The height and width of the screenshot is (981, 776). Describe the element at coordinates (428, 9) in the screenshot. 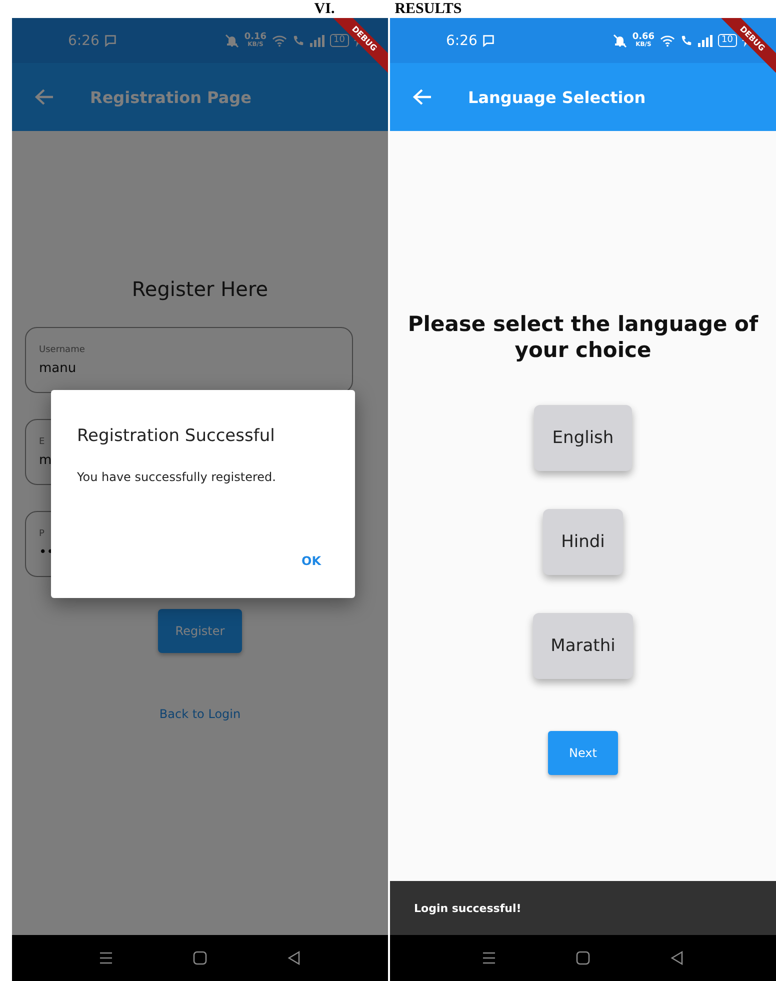

I see `section-title: RESULTS` at that location.